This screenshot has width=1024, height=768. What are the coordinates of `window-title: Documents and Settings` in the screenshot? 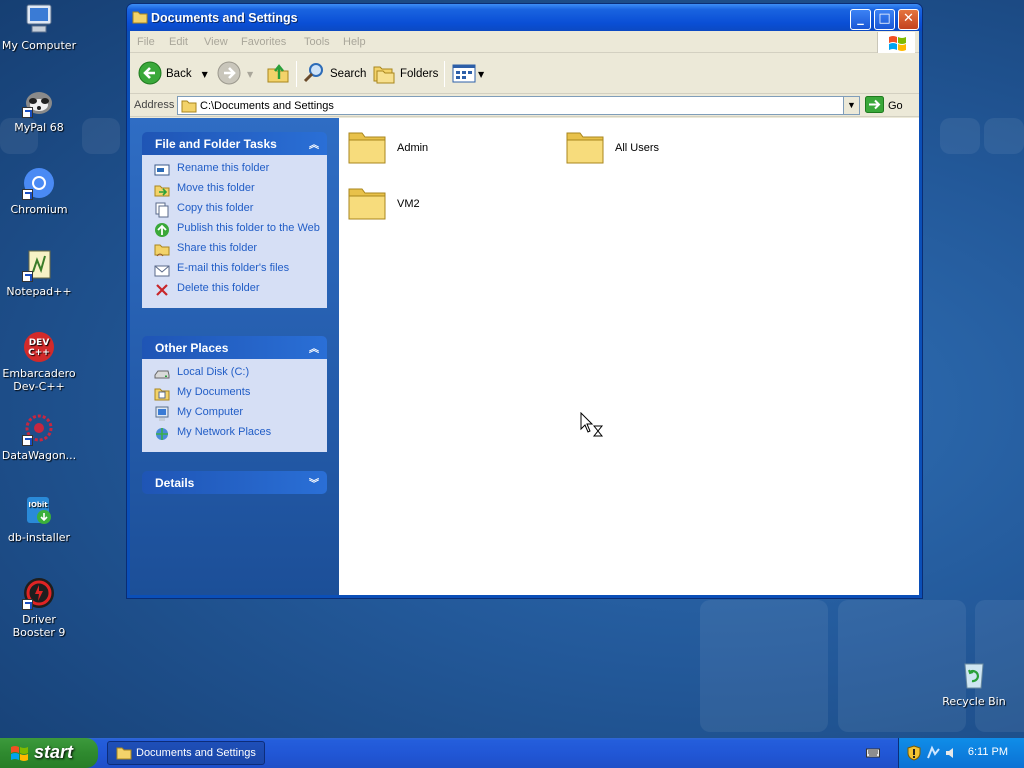 It's located at (224, 18).